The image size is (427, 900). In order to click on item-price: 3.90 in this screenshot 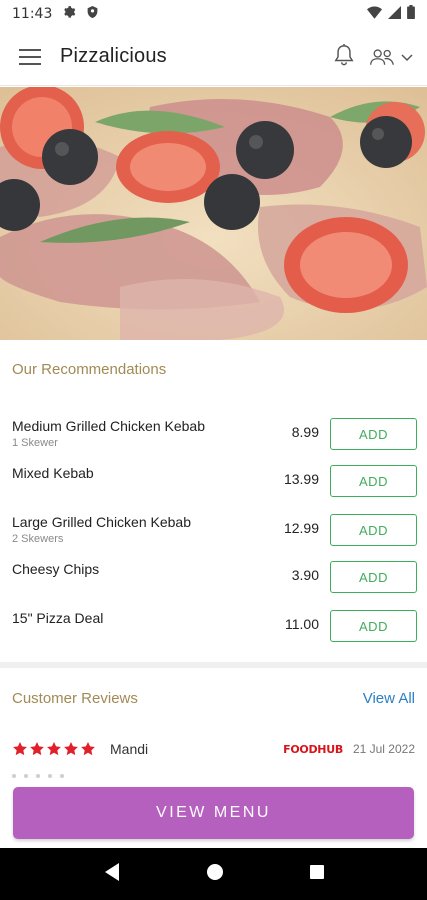, I will do `click(305, 575)`.